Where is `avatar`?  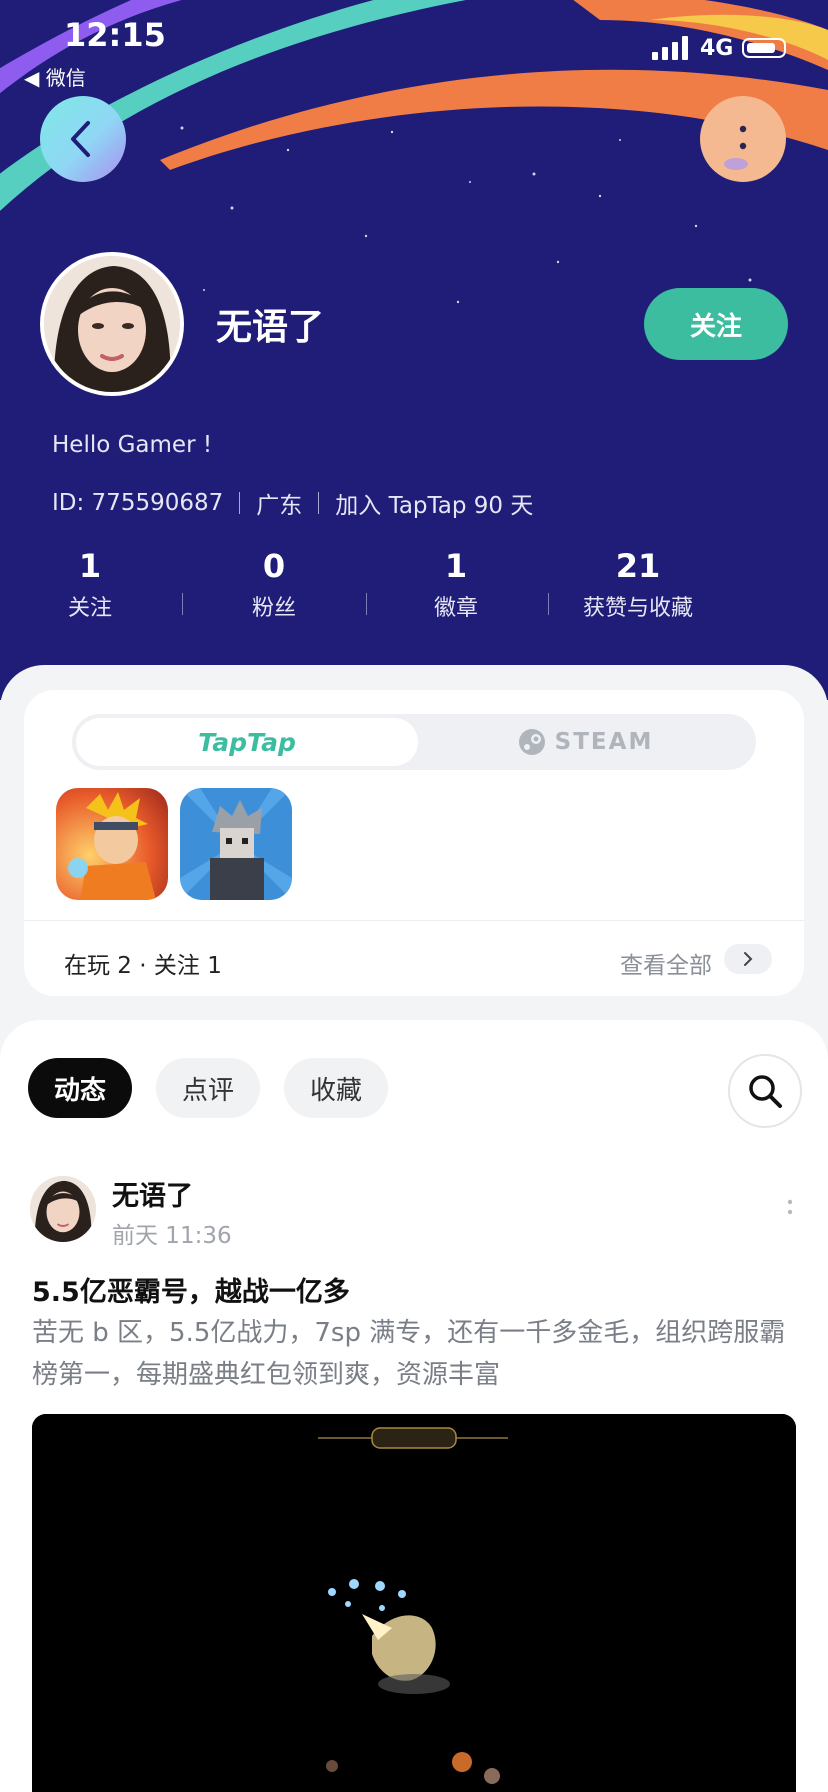
avatar is located at coordinates (112, 324).